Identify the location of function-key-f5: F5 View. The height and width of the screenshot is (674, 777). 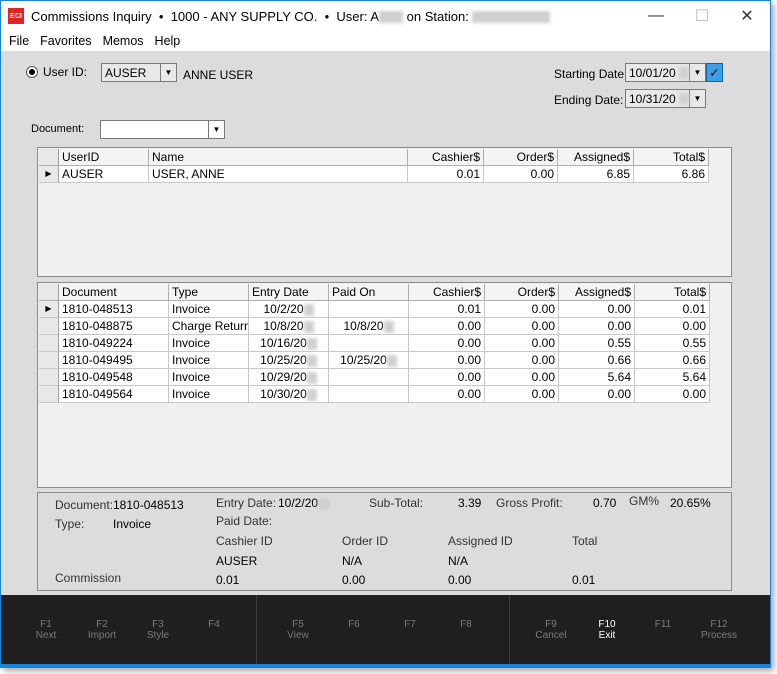
(298, 630).